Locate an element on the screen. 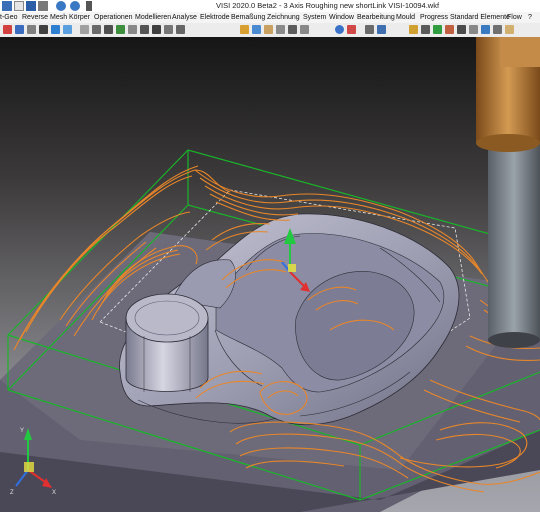  svg-text: Z is located at coordinates (12, 493).